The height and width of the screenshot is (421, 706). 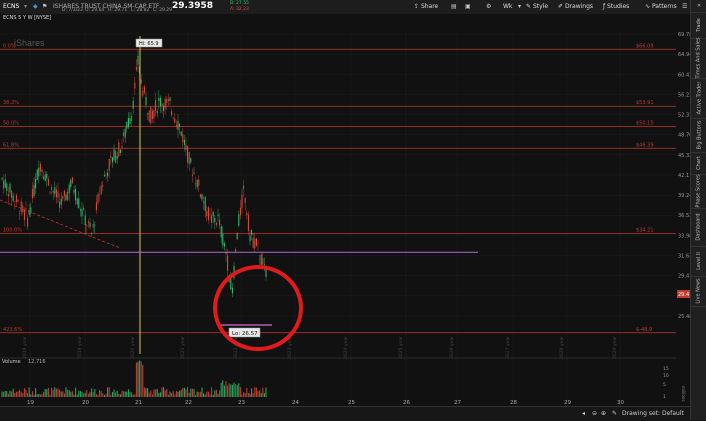 What do you see at coordinates (468, 6) in the screenshot?
I see `save-icon: ▣` at bounding box center [468, 6].